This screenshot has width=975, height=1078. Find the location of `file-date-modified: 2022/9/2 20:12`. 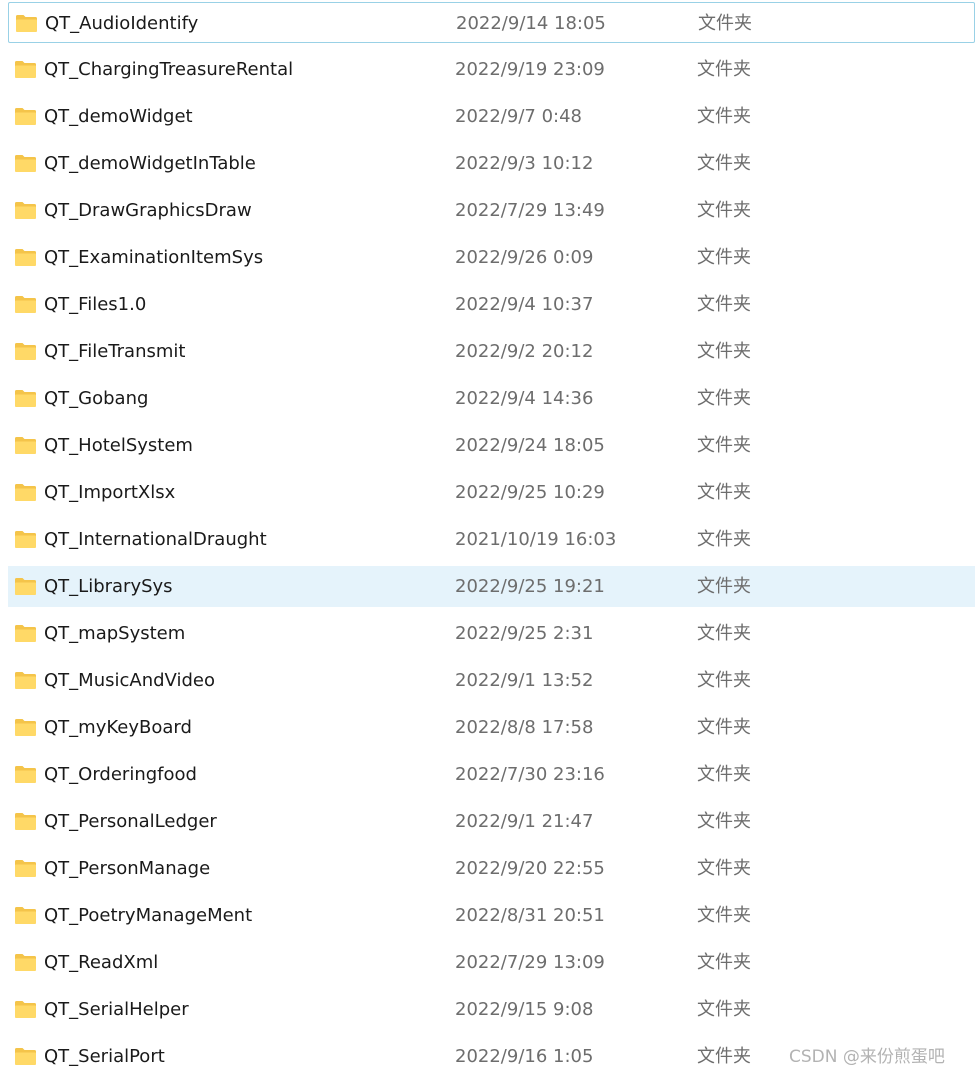

file-date-modified: 2022/9/2 20:12 is located at coordinates (524, 351).